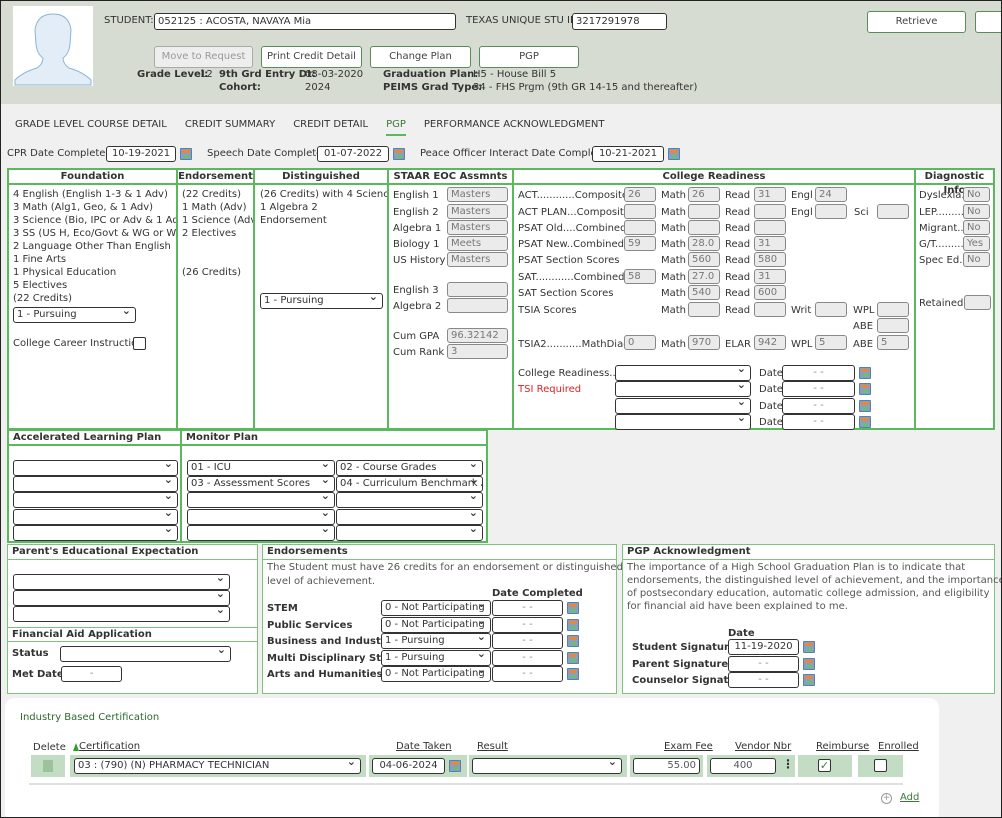 The height and width of the screenshot is (818, 1002). I want to click on peace-officer-date-input: 10-21-2021, so click(628, 154).